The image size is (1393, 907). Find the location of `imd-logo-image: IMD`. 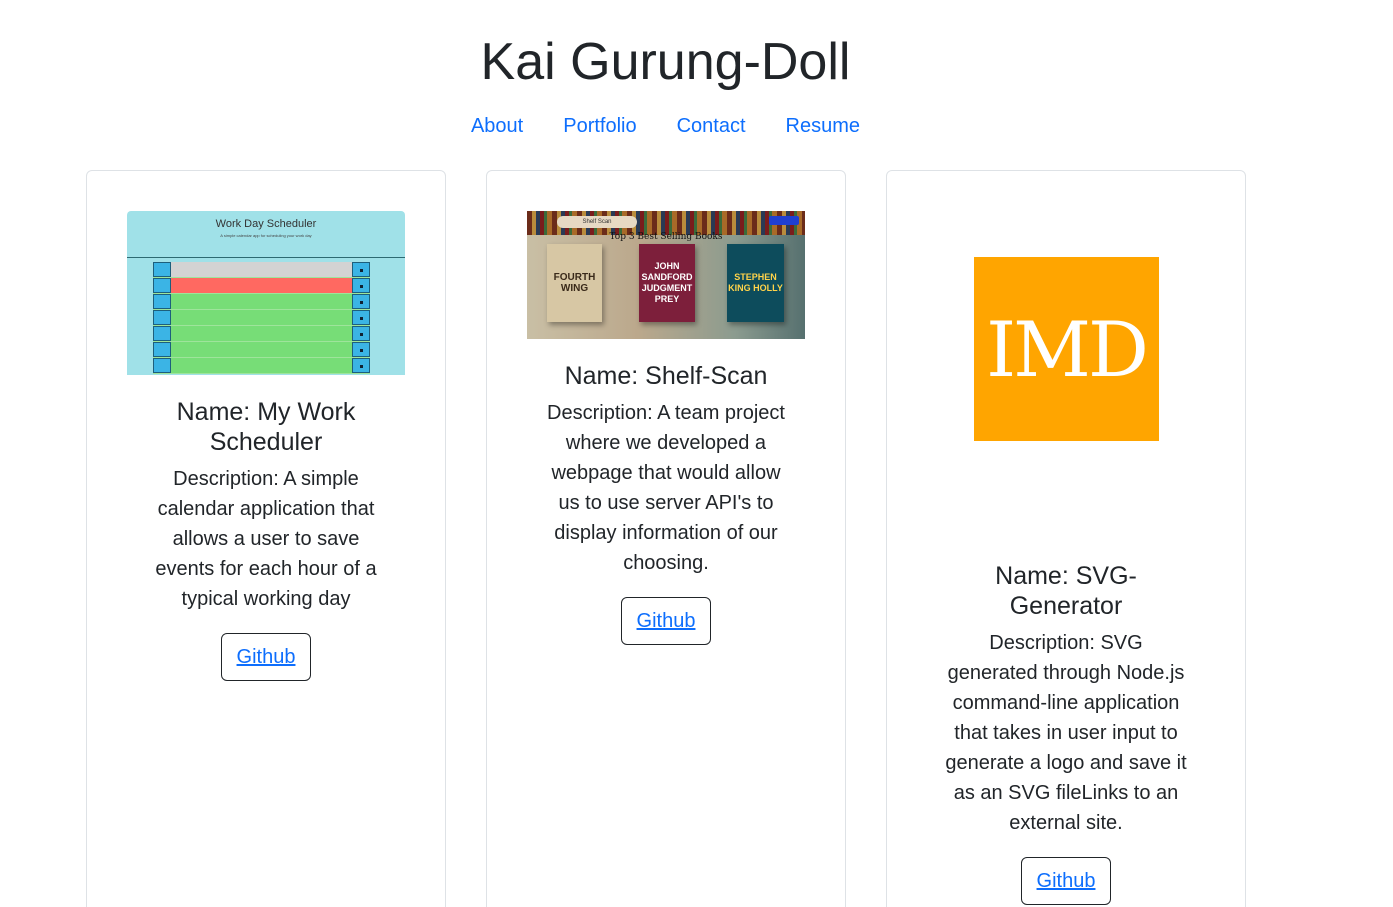

imd-logo-image: IMD is located at coordinates (1066, 349).